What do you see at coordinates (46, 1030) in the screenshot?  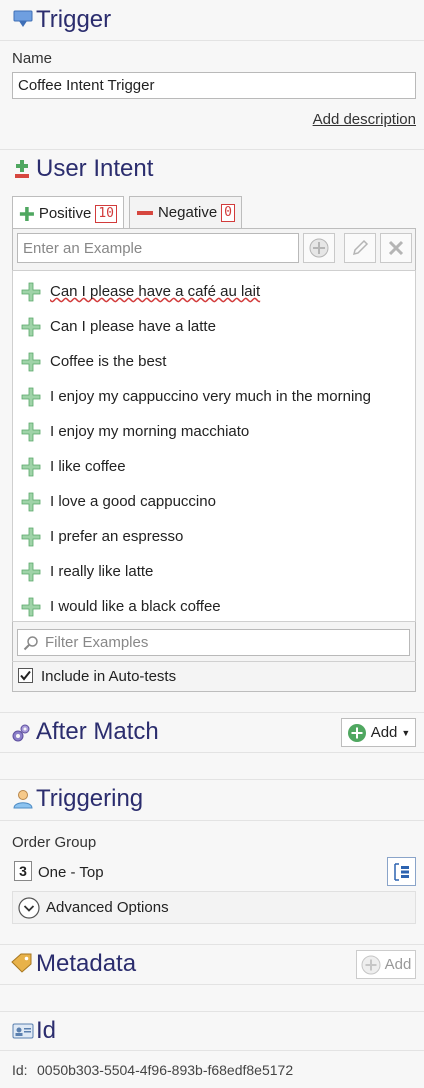 I see `id-title: Id` at bounding box center [46, 1030].